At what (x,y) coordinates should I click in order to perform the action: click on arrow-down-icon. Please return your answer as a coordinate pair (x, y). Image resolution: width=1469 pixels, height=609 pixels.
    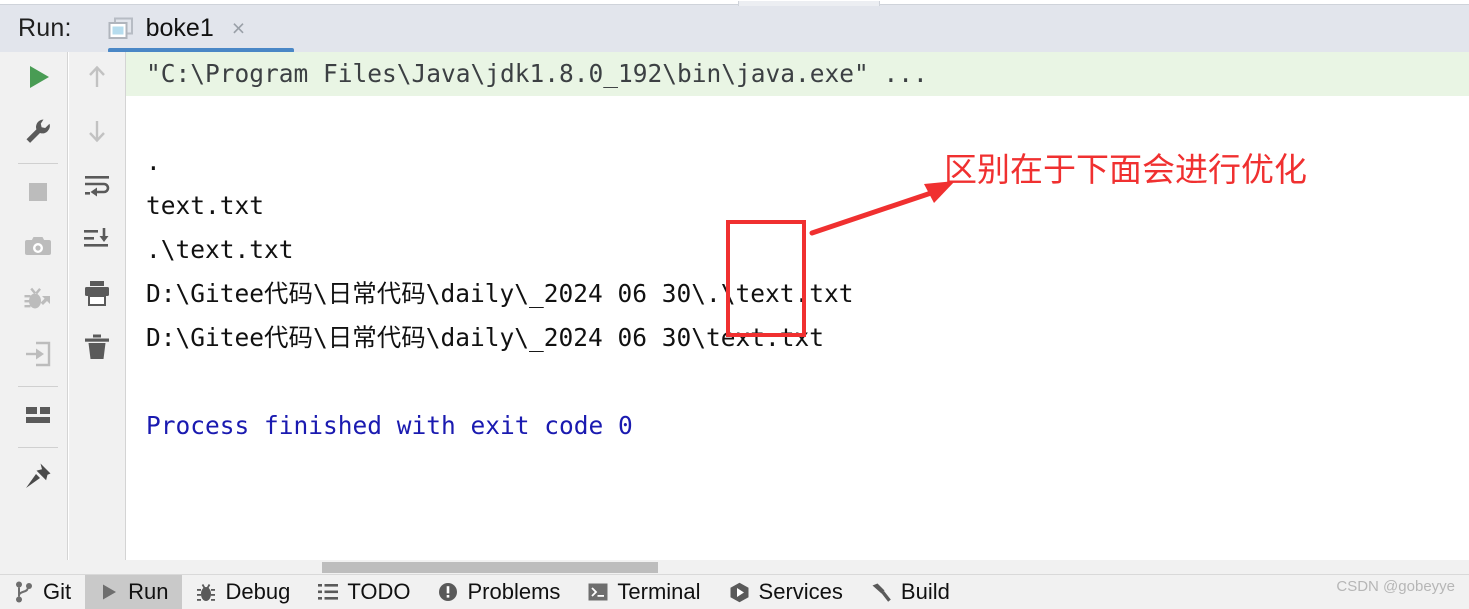
    Looking at the image, I should click on (97, 133).